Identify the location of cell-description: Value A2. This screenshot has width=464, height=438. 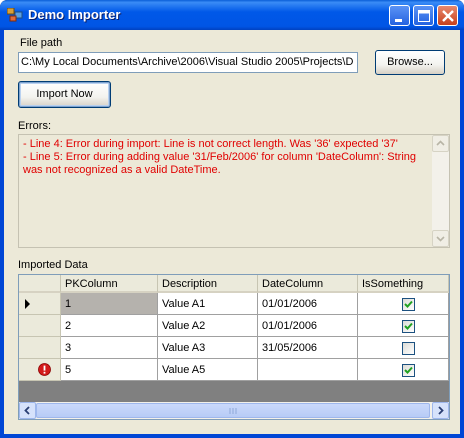
(208, 326).